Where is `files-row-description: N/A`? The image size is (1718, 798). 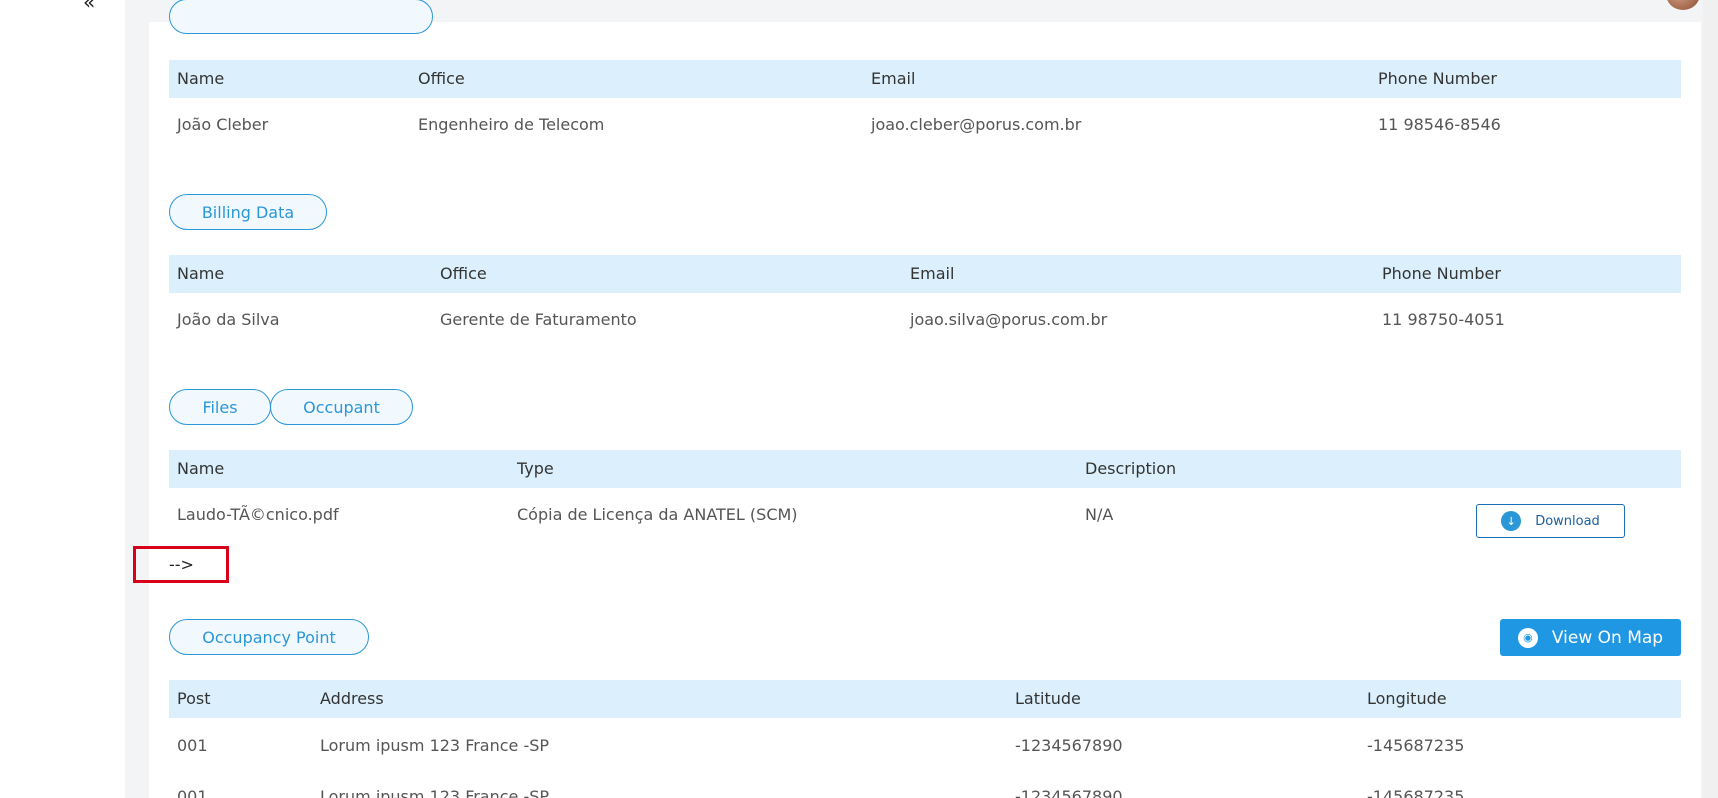 files-row-description: N/A is located at coordinates (1099, 514).